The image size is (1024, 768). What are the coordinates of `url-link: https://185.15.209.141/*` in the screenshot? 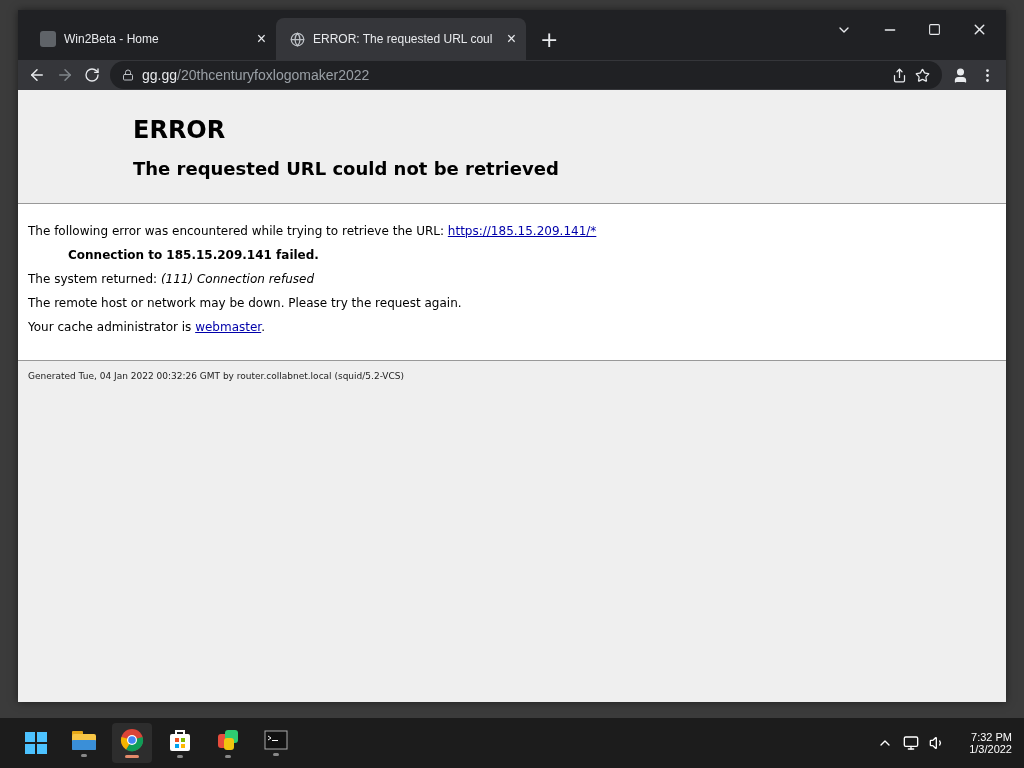 It's located at (522, 231).